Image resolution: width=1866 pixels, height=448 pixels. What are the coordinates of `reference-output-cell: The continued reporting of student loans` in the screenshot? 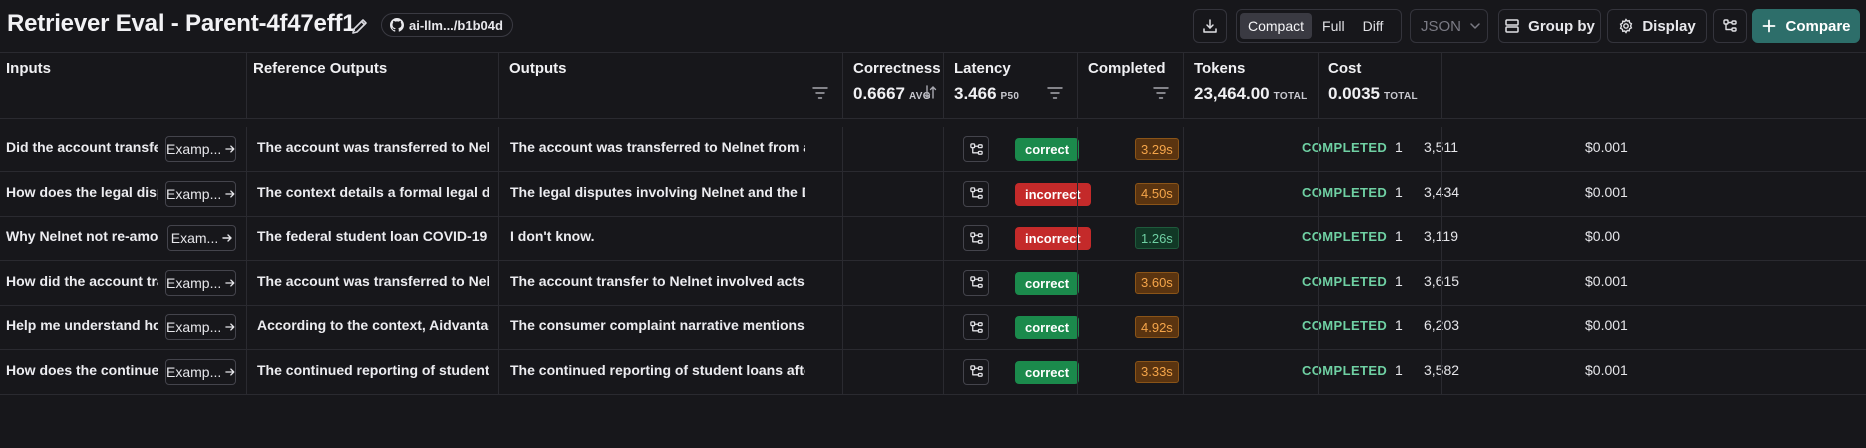 It's located at (373, 371).